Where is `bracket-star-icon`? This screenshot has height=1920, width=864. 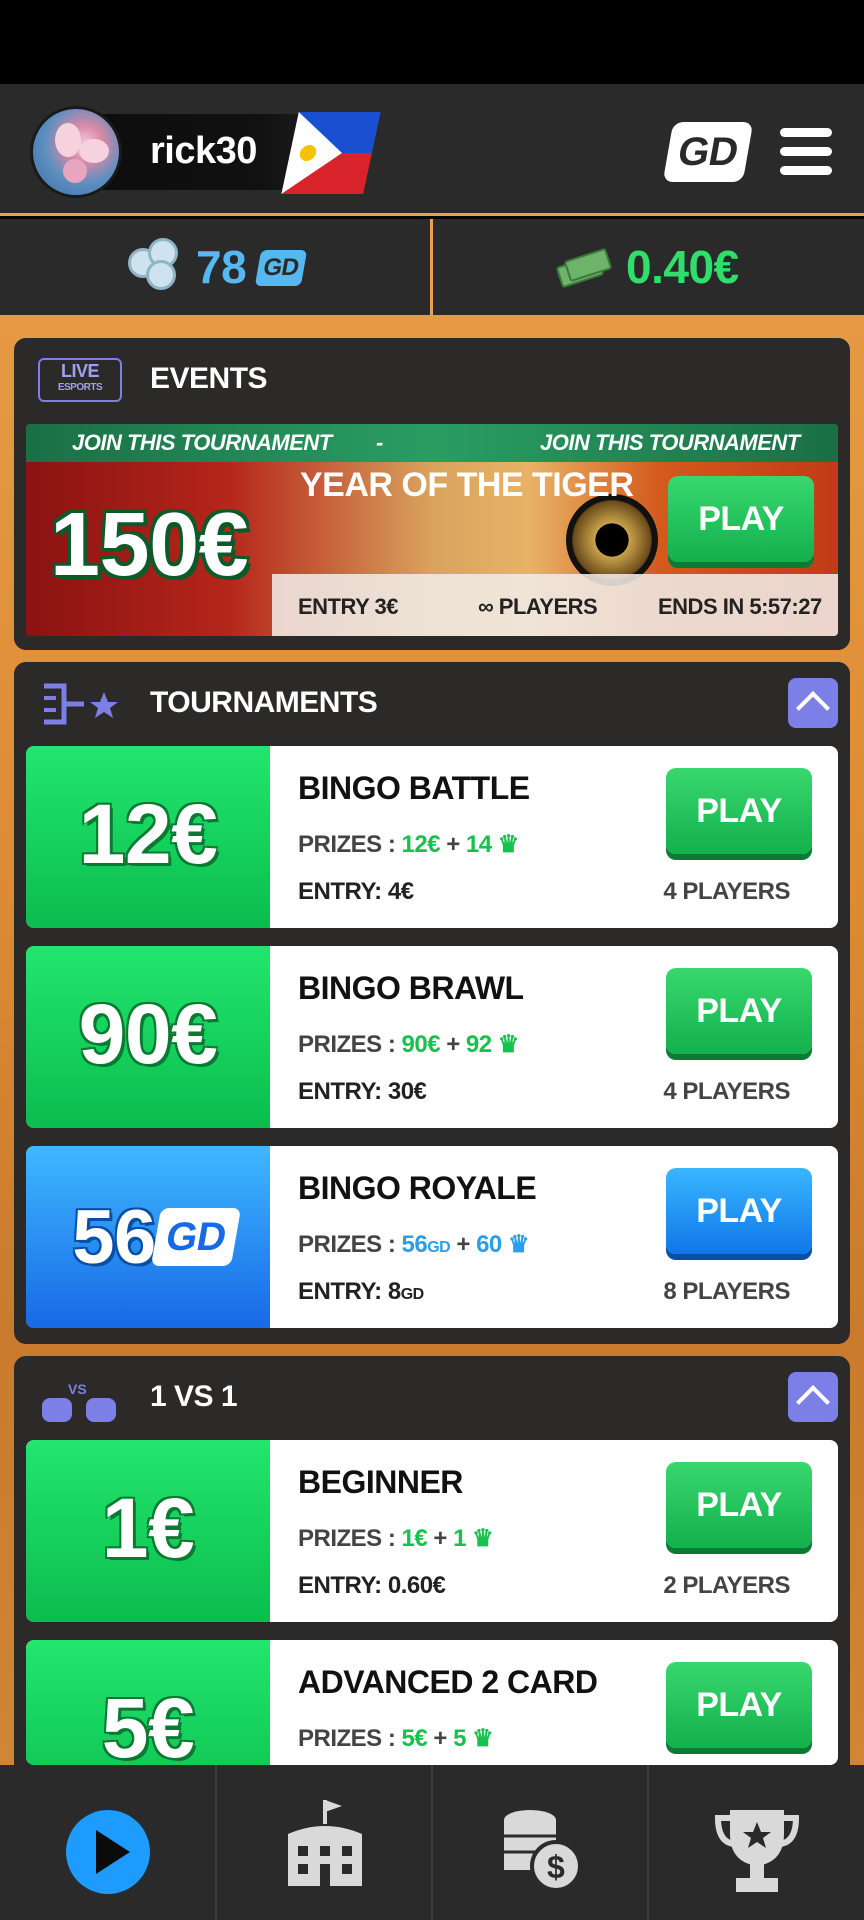 bracket-star-icon is located at coordinates (81, 704).